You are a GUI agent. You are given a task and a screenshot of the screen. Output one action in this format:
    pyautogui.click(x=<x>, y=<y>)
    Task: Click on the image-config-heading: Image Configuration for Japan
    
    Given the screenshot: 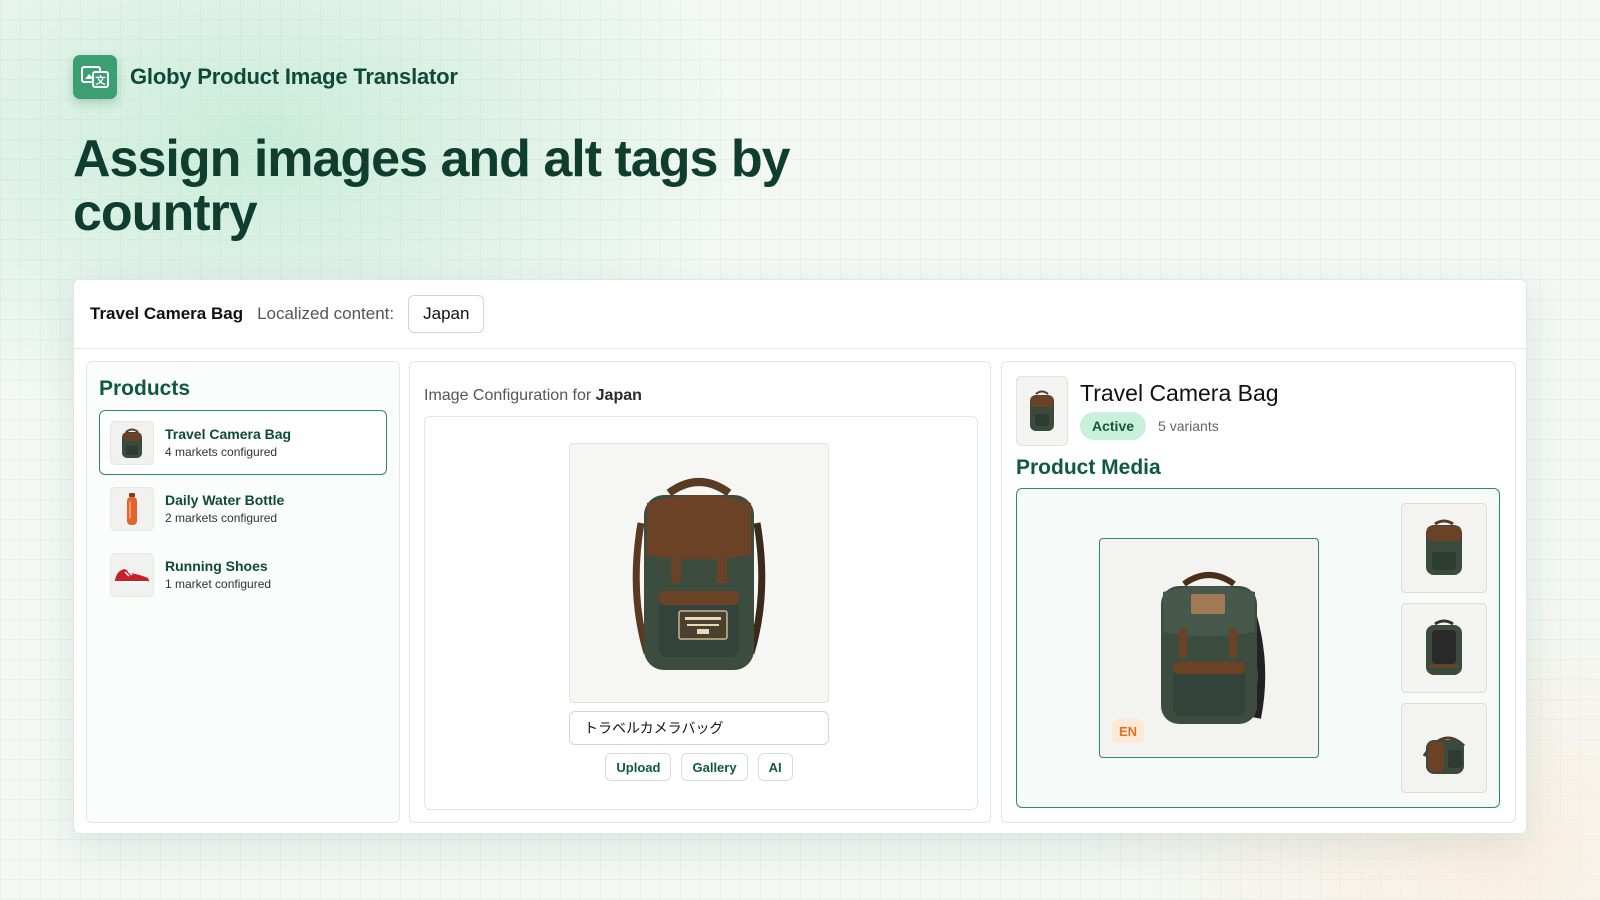 What is the action you would take?
    pyautogui.click(x=533, y=396)
    